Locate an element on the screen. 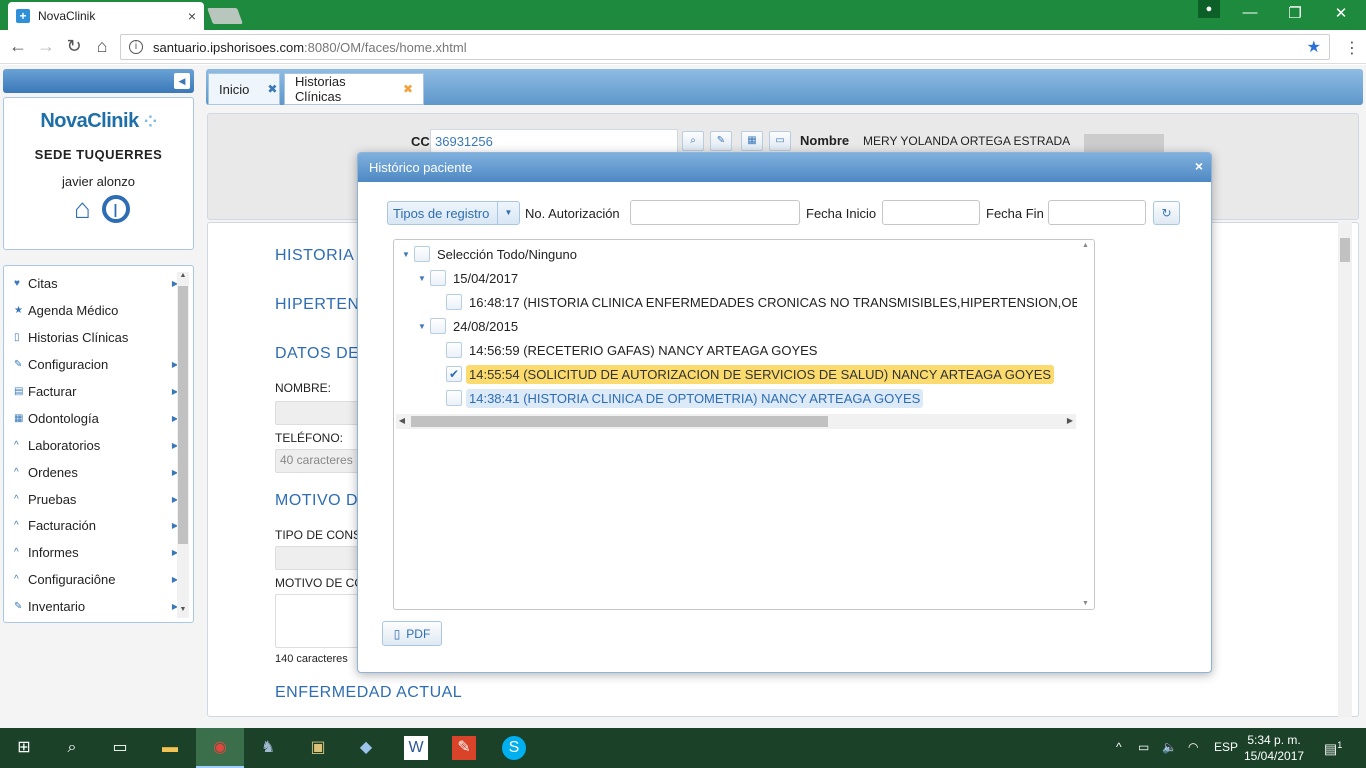 The height and width of the screenshot is (768, 1366). task-view-icon: ▭ is located at coordinates (120, 748).